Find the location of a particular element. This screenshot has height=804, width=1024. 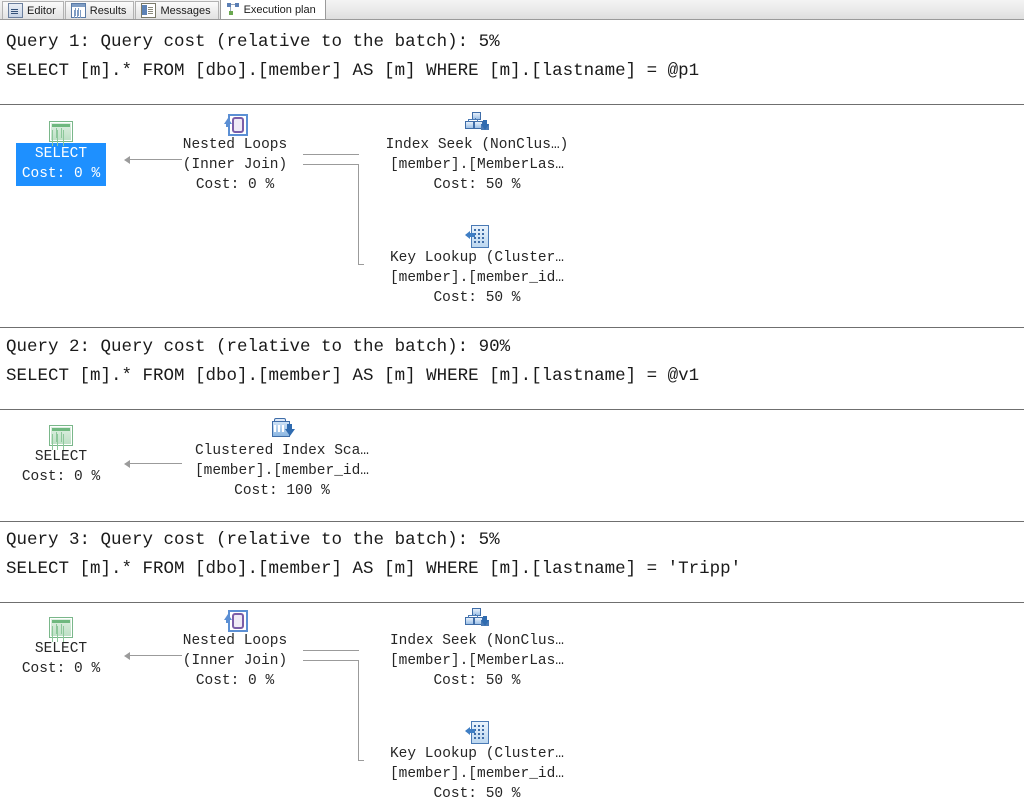

key-lookup-icon-wrap is located at coordinates (477, 234).